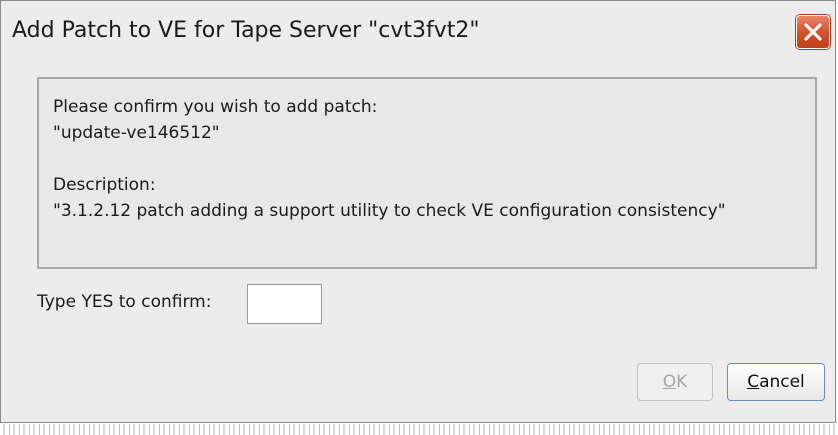  What do you see at coordinates (419, 429) in the screenshot?
I see `background-strip` at bounding box center [419, 429].